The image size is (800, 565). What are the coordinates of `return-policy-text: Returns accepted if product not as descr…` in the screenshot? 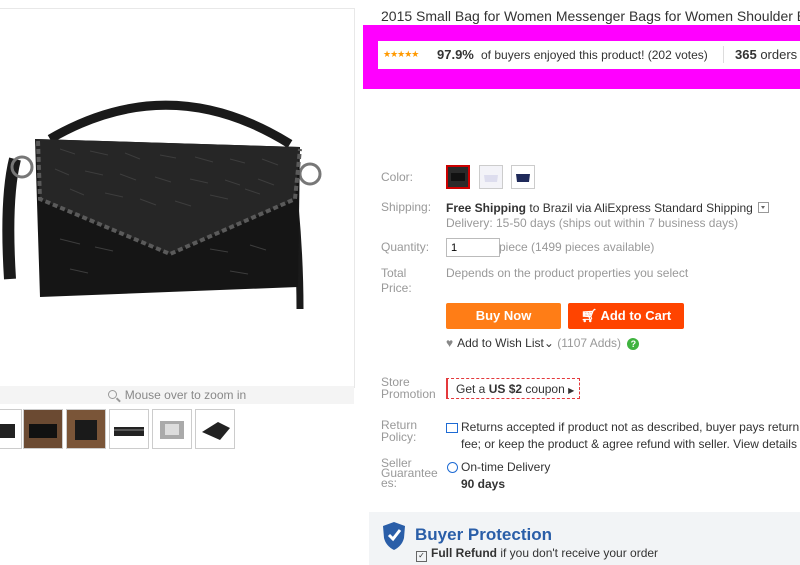 It's located at (630, 436).